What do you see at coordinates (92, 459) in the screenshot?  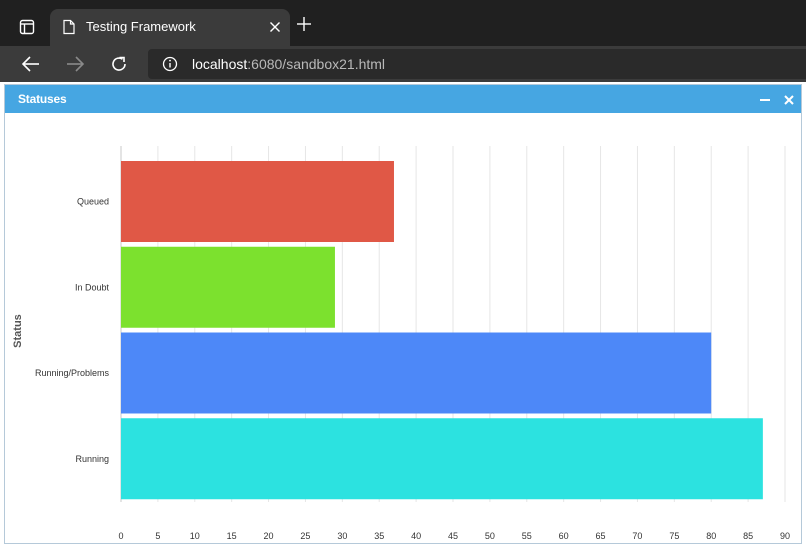 I see `category-label: Running` at bounding box center [92, 459].